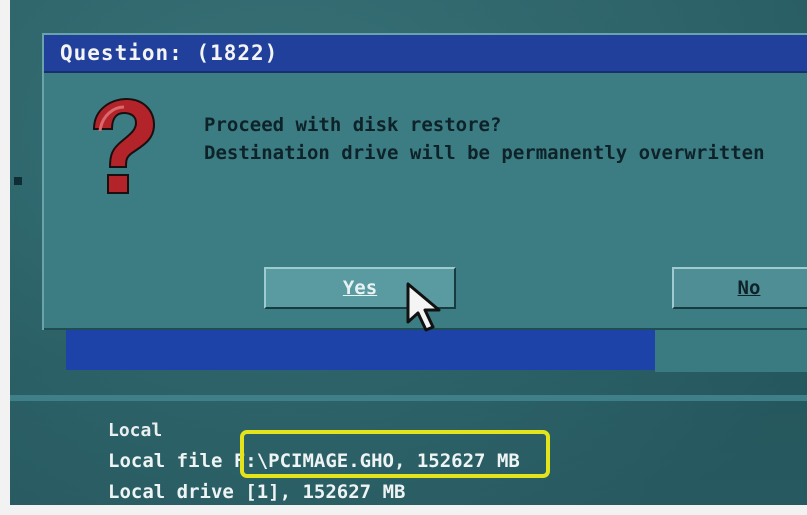  What do you see at coordinates (423, 307) in the screenshot?
I see `mouse-pointer-icon` at bounding box center [423, 307].